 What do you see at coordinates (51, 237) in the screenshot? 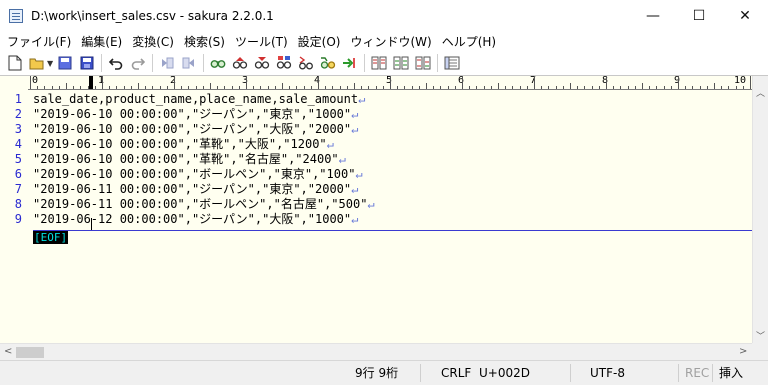
I see `eof-marker: [EOF]` at bounding box center [51, 237].